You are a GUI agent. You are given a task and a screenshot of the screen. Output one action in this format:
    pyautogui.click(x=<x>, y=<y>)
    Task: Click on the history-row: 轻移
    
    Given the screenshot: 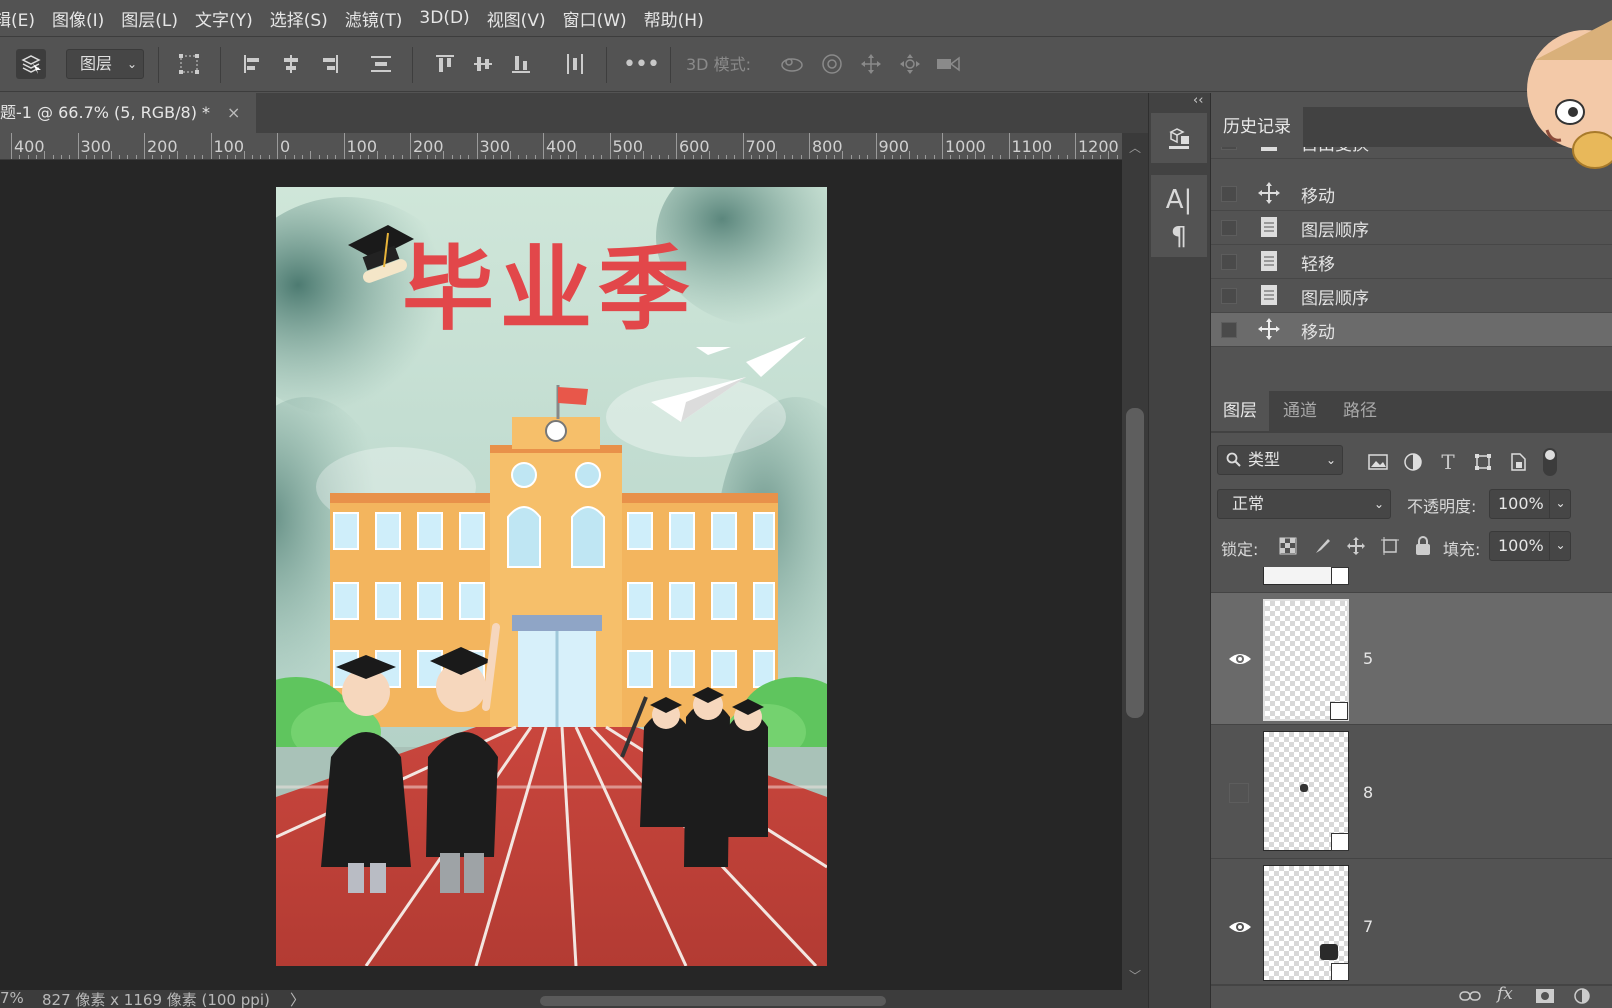 What is the action you would take?
    pyautogui.click(x=1411, y=262)
    